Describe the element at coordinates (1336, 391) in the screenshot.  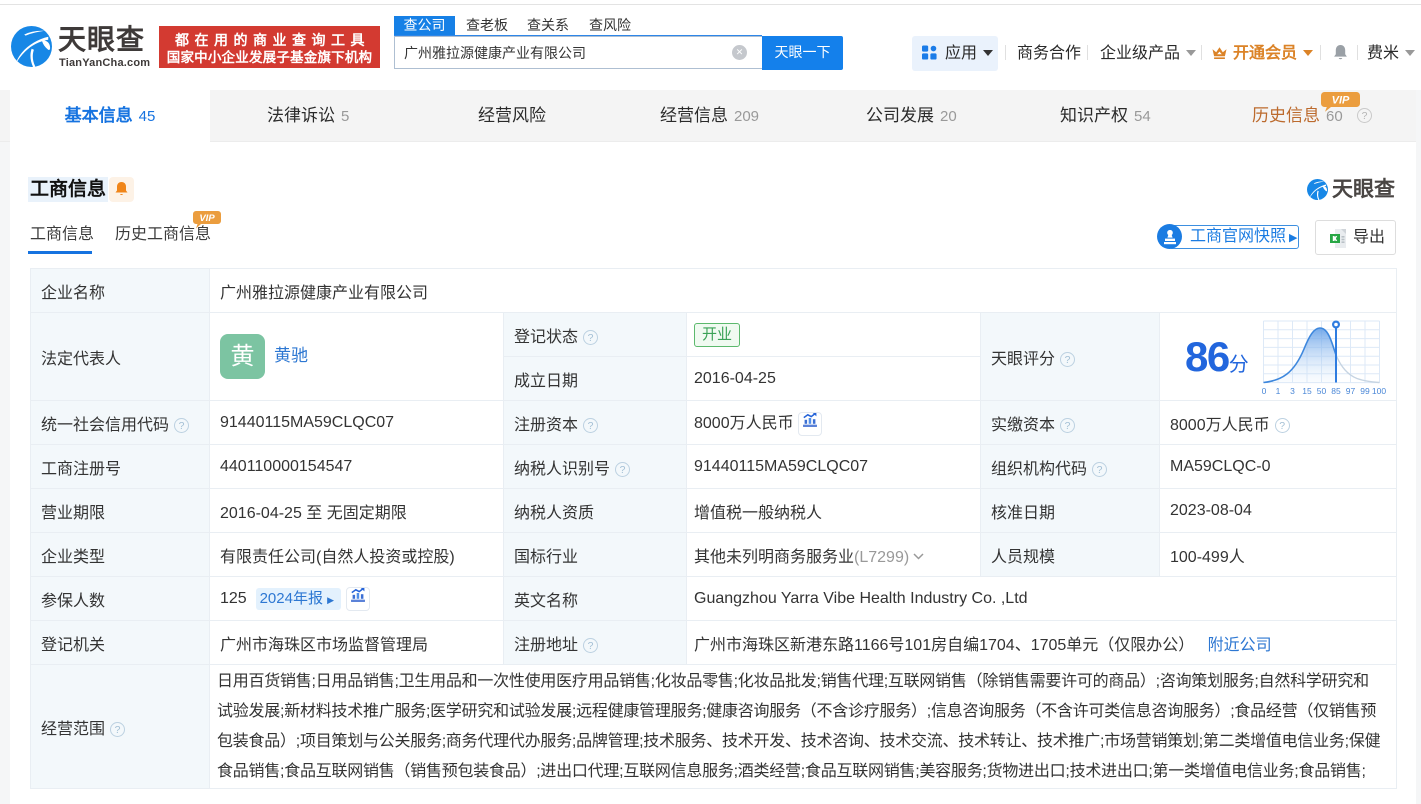
I see `svg-text: 85` at that location.